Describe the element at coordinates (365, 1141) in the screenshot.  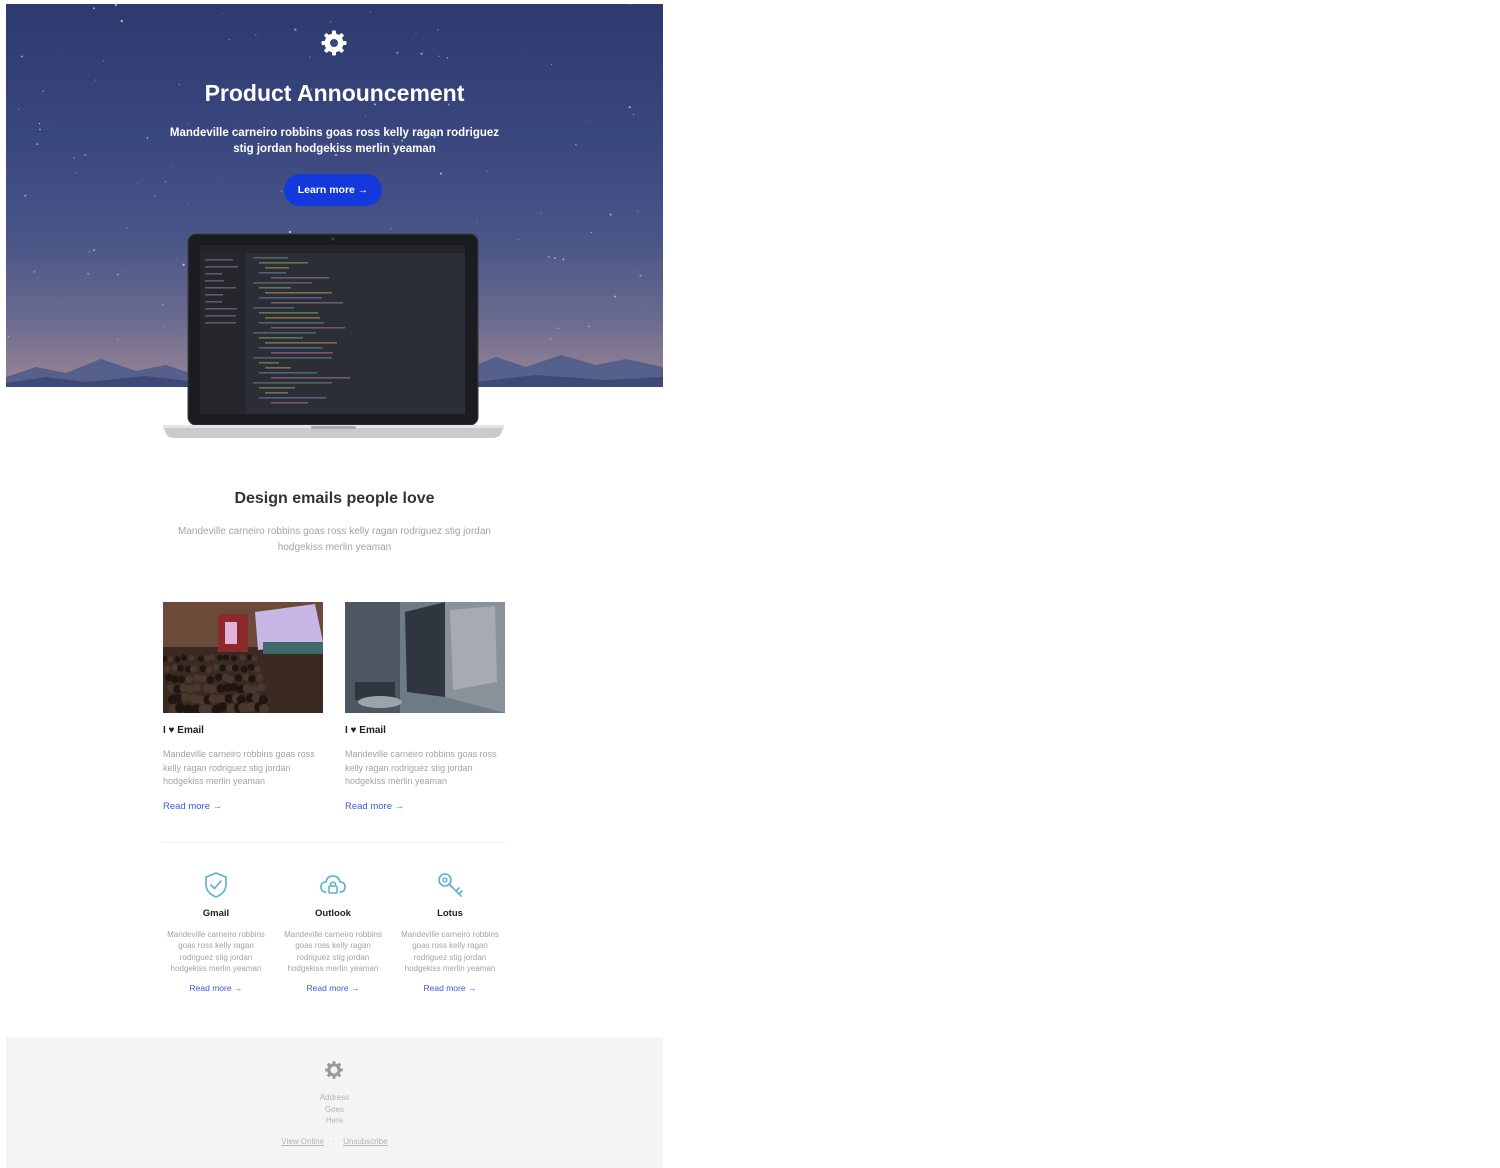
I see `unsubscribe-link: Unsubscribe` at that location.